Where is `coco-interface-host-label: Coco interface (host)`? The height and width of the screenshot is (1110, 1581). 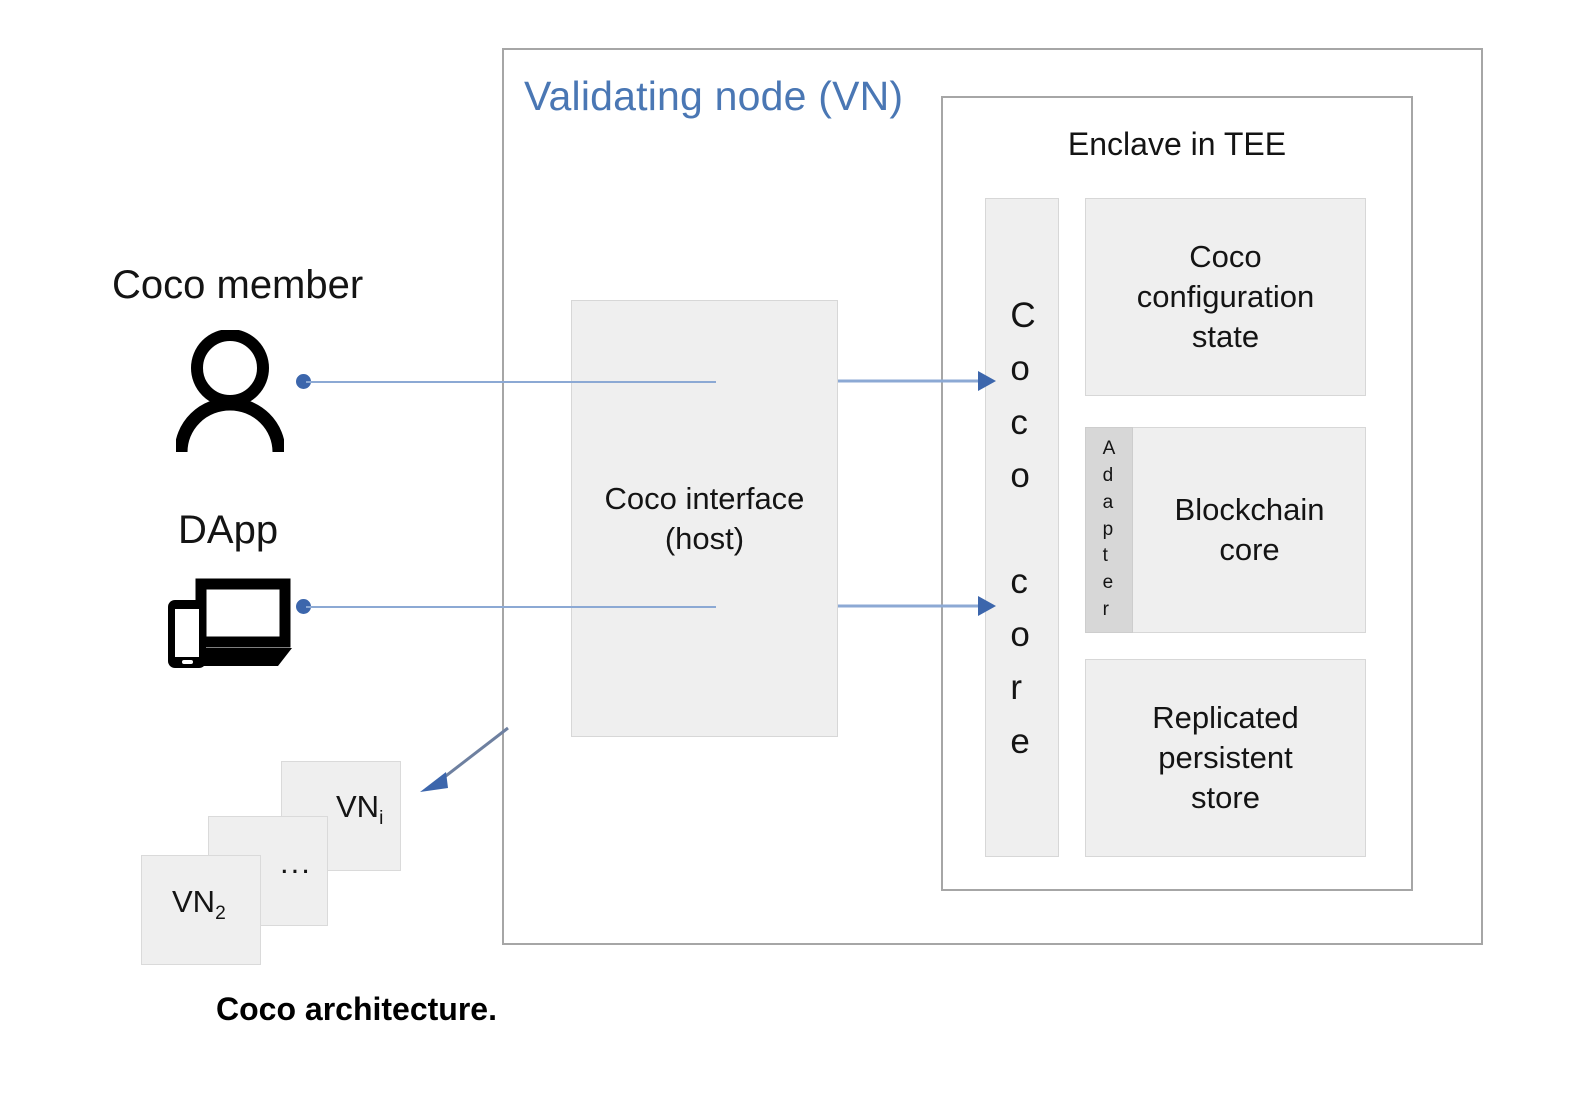 coco-interface-host-label: Coco interface (host) is located at coordinates (704, 518).